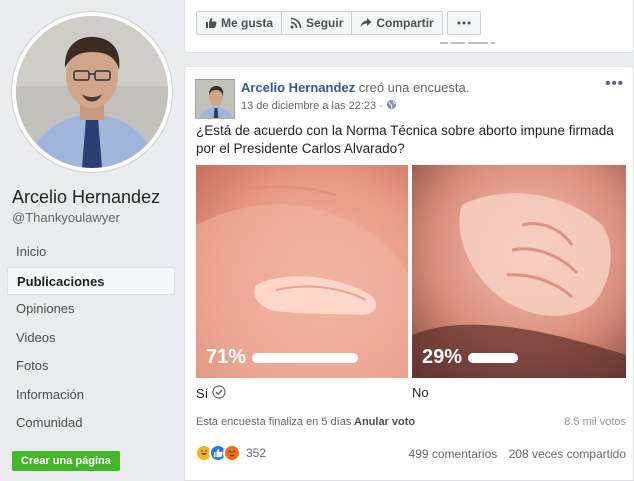 This screenshot has width=634, height=481. What do you see at coordinates (86, 197) in the screenshot?
I see `profile-name: Arcelio Hernandez` at bounding box center [86, 197].